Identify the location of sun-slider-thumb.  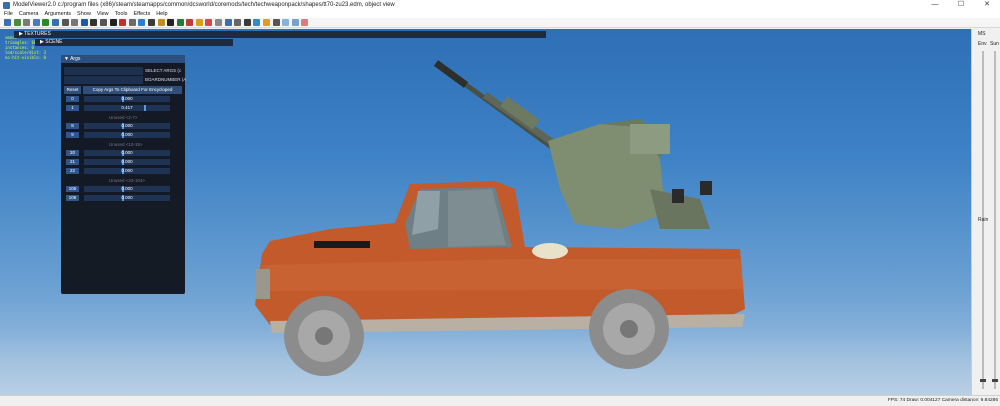
(995, 380).